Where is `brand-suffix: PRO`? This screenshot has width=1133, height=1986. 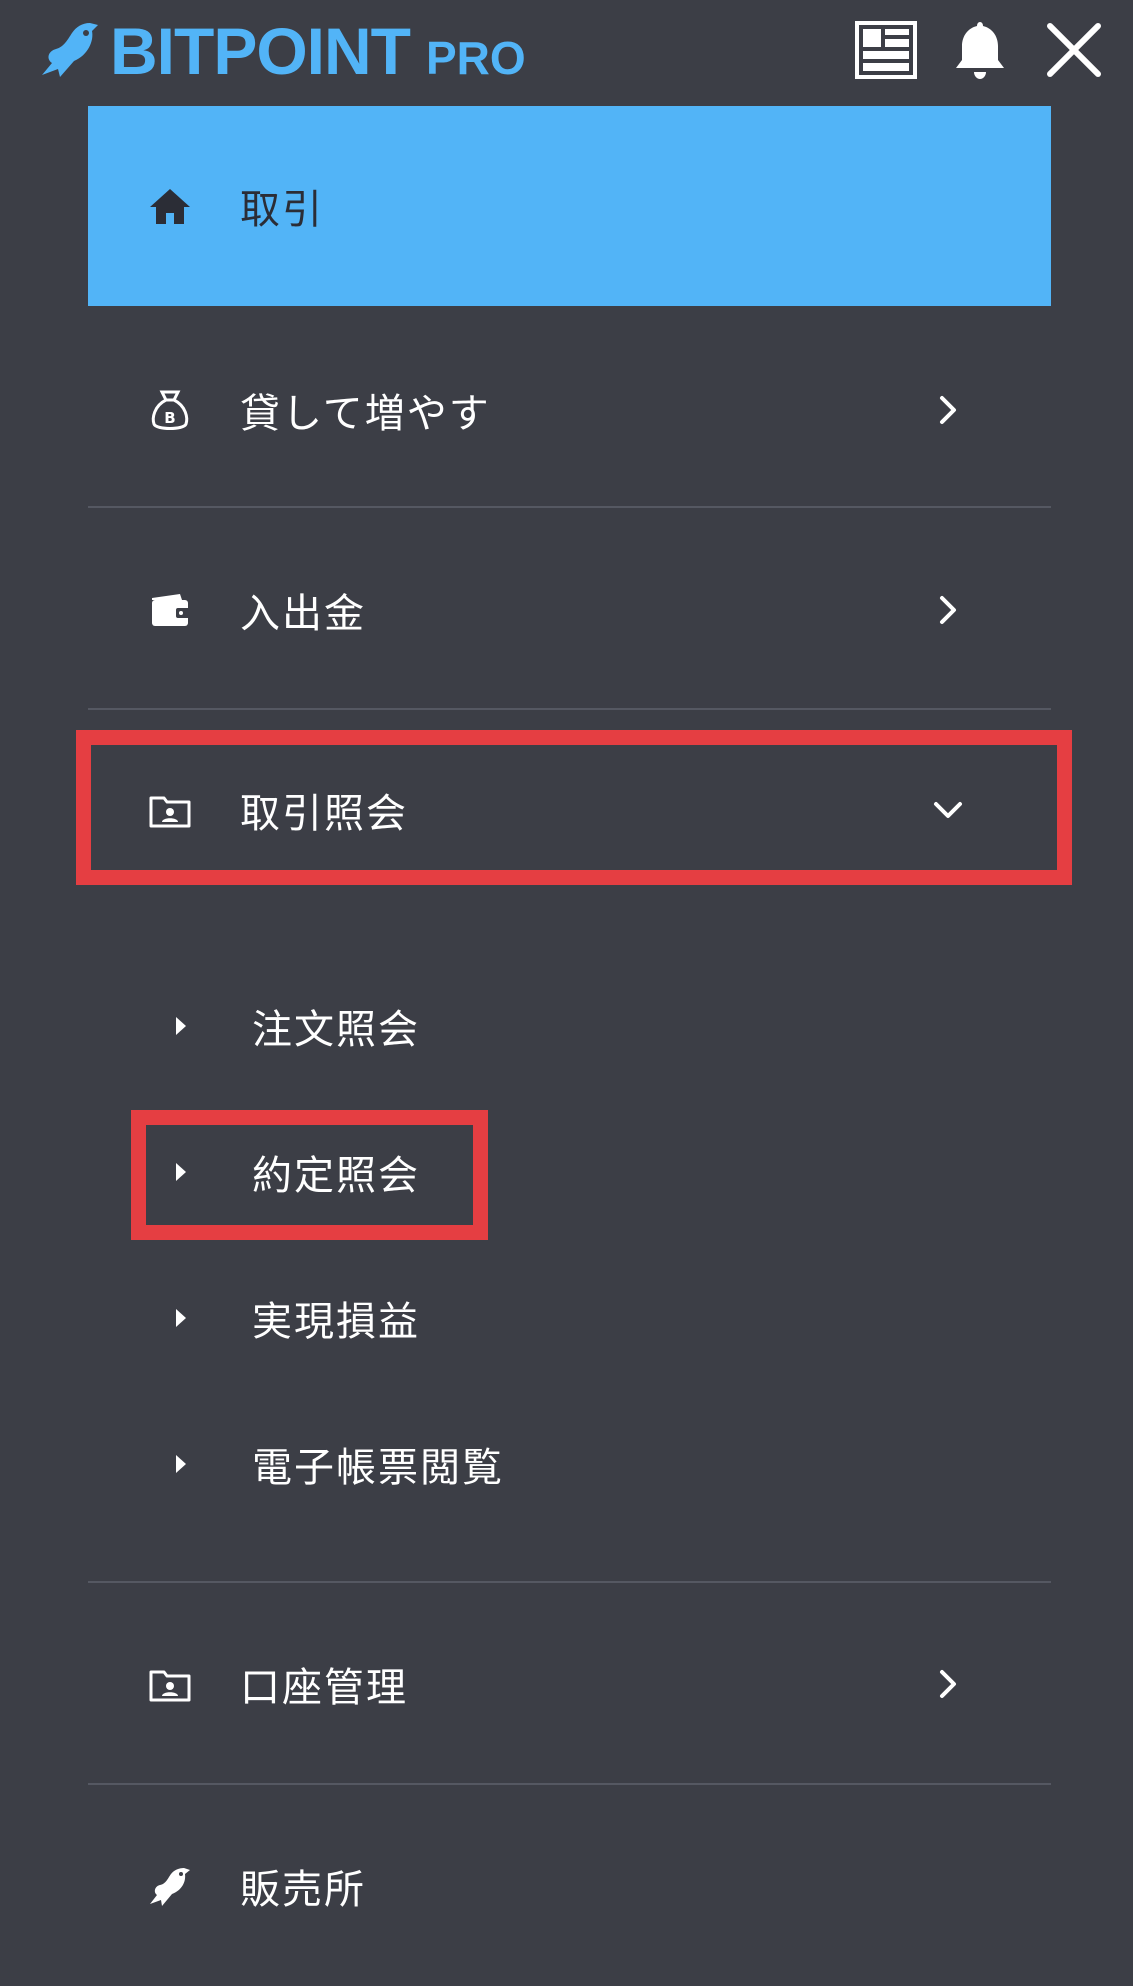 brand-suffix: PRO is located at coordinates (476, 58).